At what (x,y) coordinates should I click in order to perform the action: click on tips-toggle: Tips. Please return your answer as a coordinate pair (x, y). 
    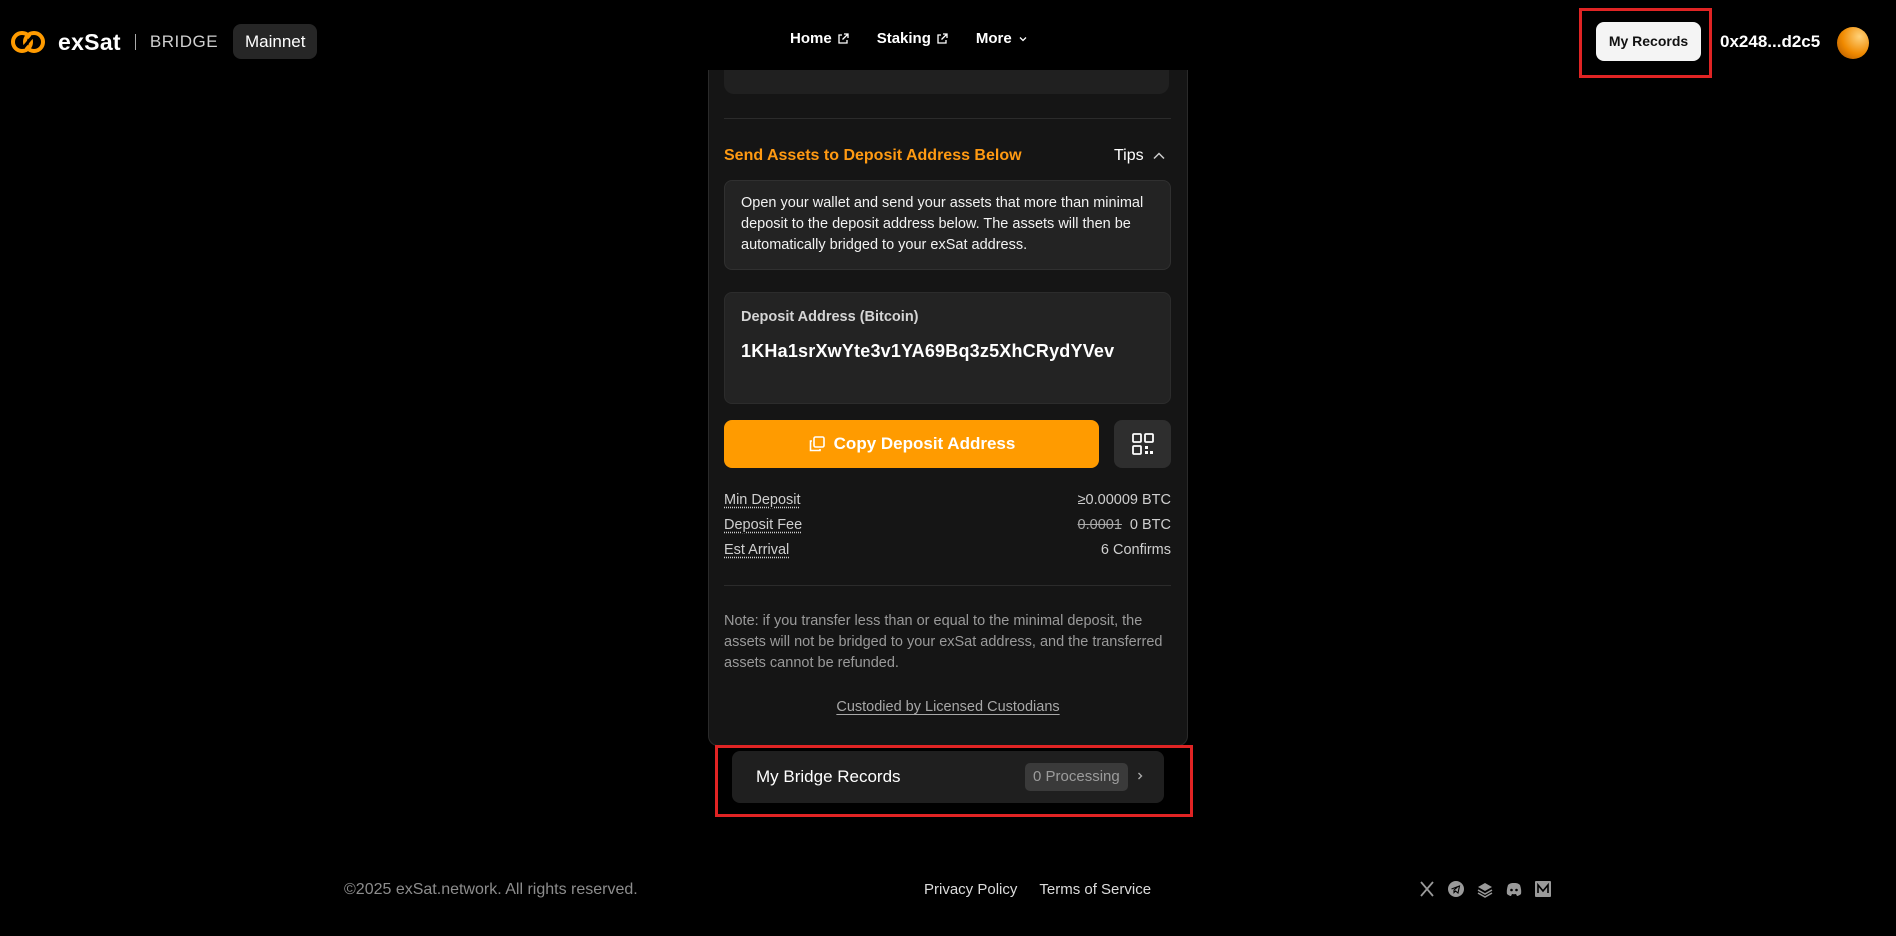
    Looking at the image, I should click on (1140, 156).